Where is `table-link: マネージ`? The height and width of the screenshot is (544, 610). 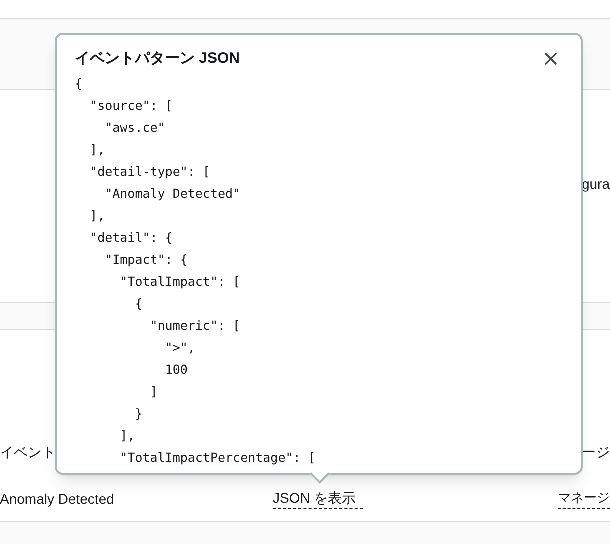 table-link: マネージ is located at coordinates (584, 498).